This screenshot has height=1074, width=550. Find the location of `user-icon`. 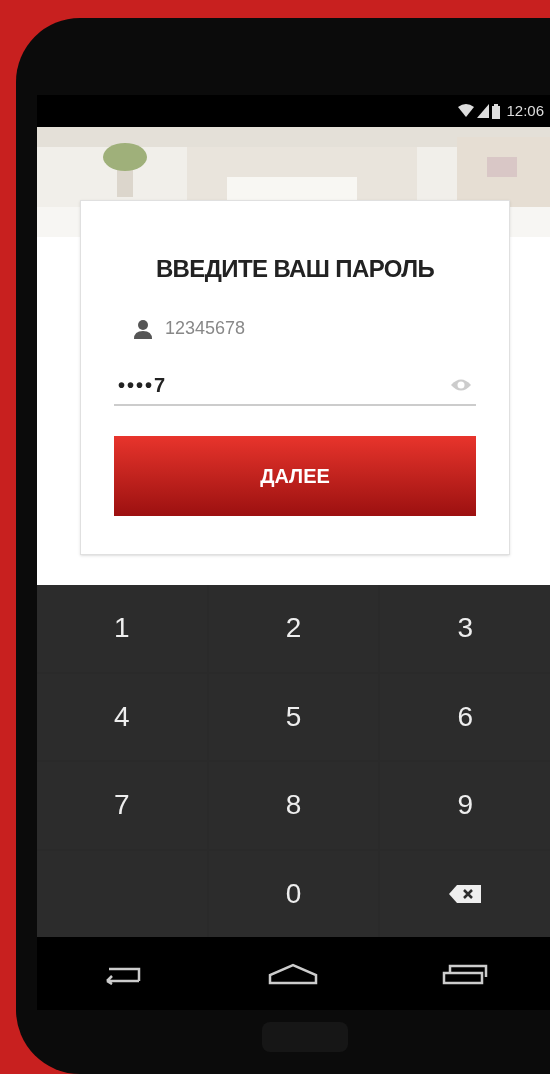

user-icon is located at coordinates (143, 328).